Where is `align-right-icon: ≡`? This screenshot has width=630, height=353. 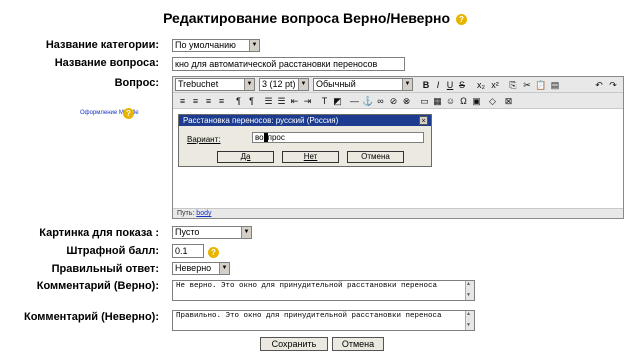 align-right-icon: ≡ is located at coordinates (208, 101).